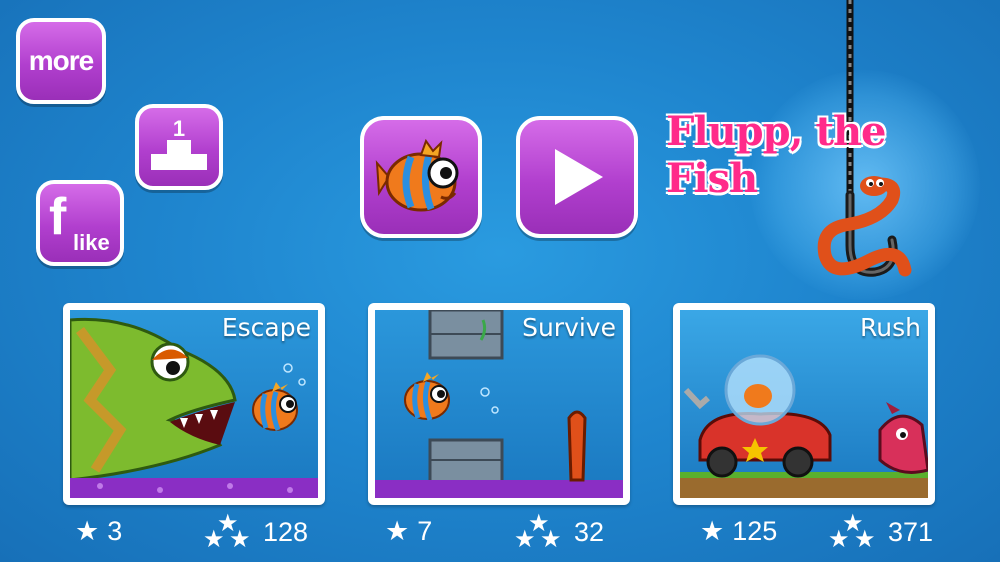 The width and height of the screenshot is (1000, 562). What do you see at coordinates (755, 531) in the screenshot?
I see `stars-value: 125` at bounding box center [755, 531].